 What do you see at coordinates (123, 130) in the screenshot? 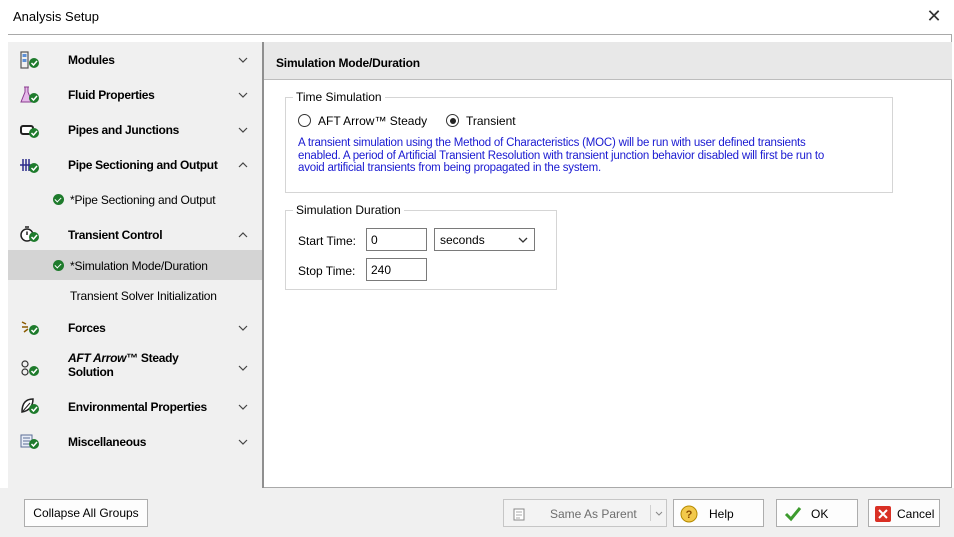
I see `sidebar-group-label: Pipes and Junctions` at bounding box center [123, 130].